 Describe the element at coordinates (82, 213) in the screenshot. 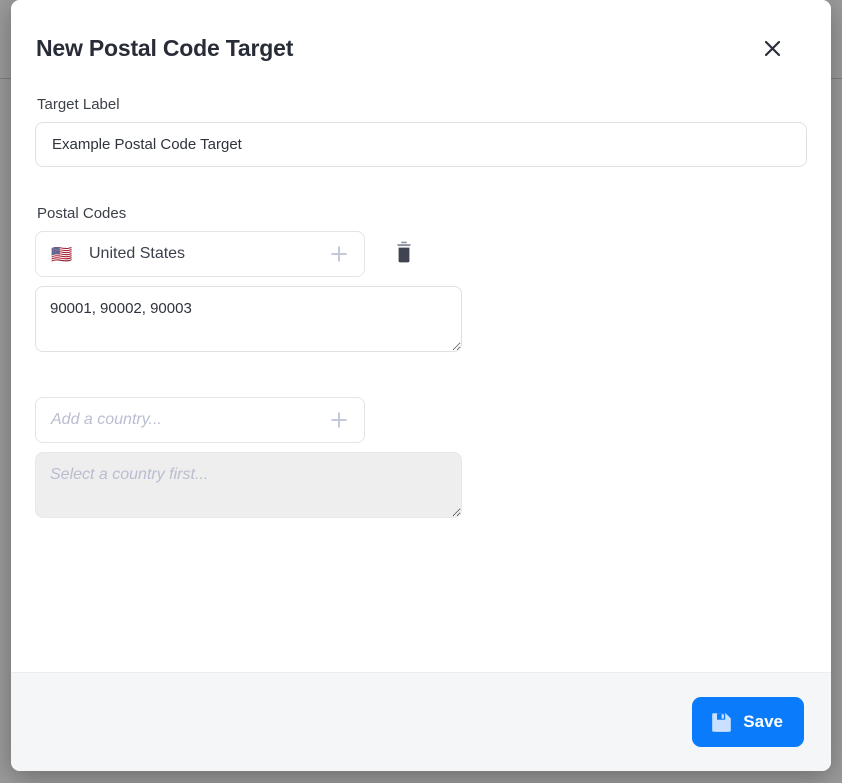

I see `postal-codes-label: Postal Codes` at that location.